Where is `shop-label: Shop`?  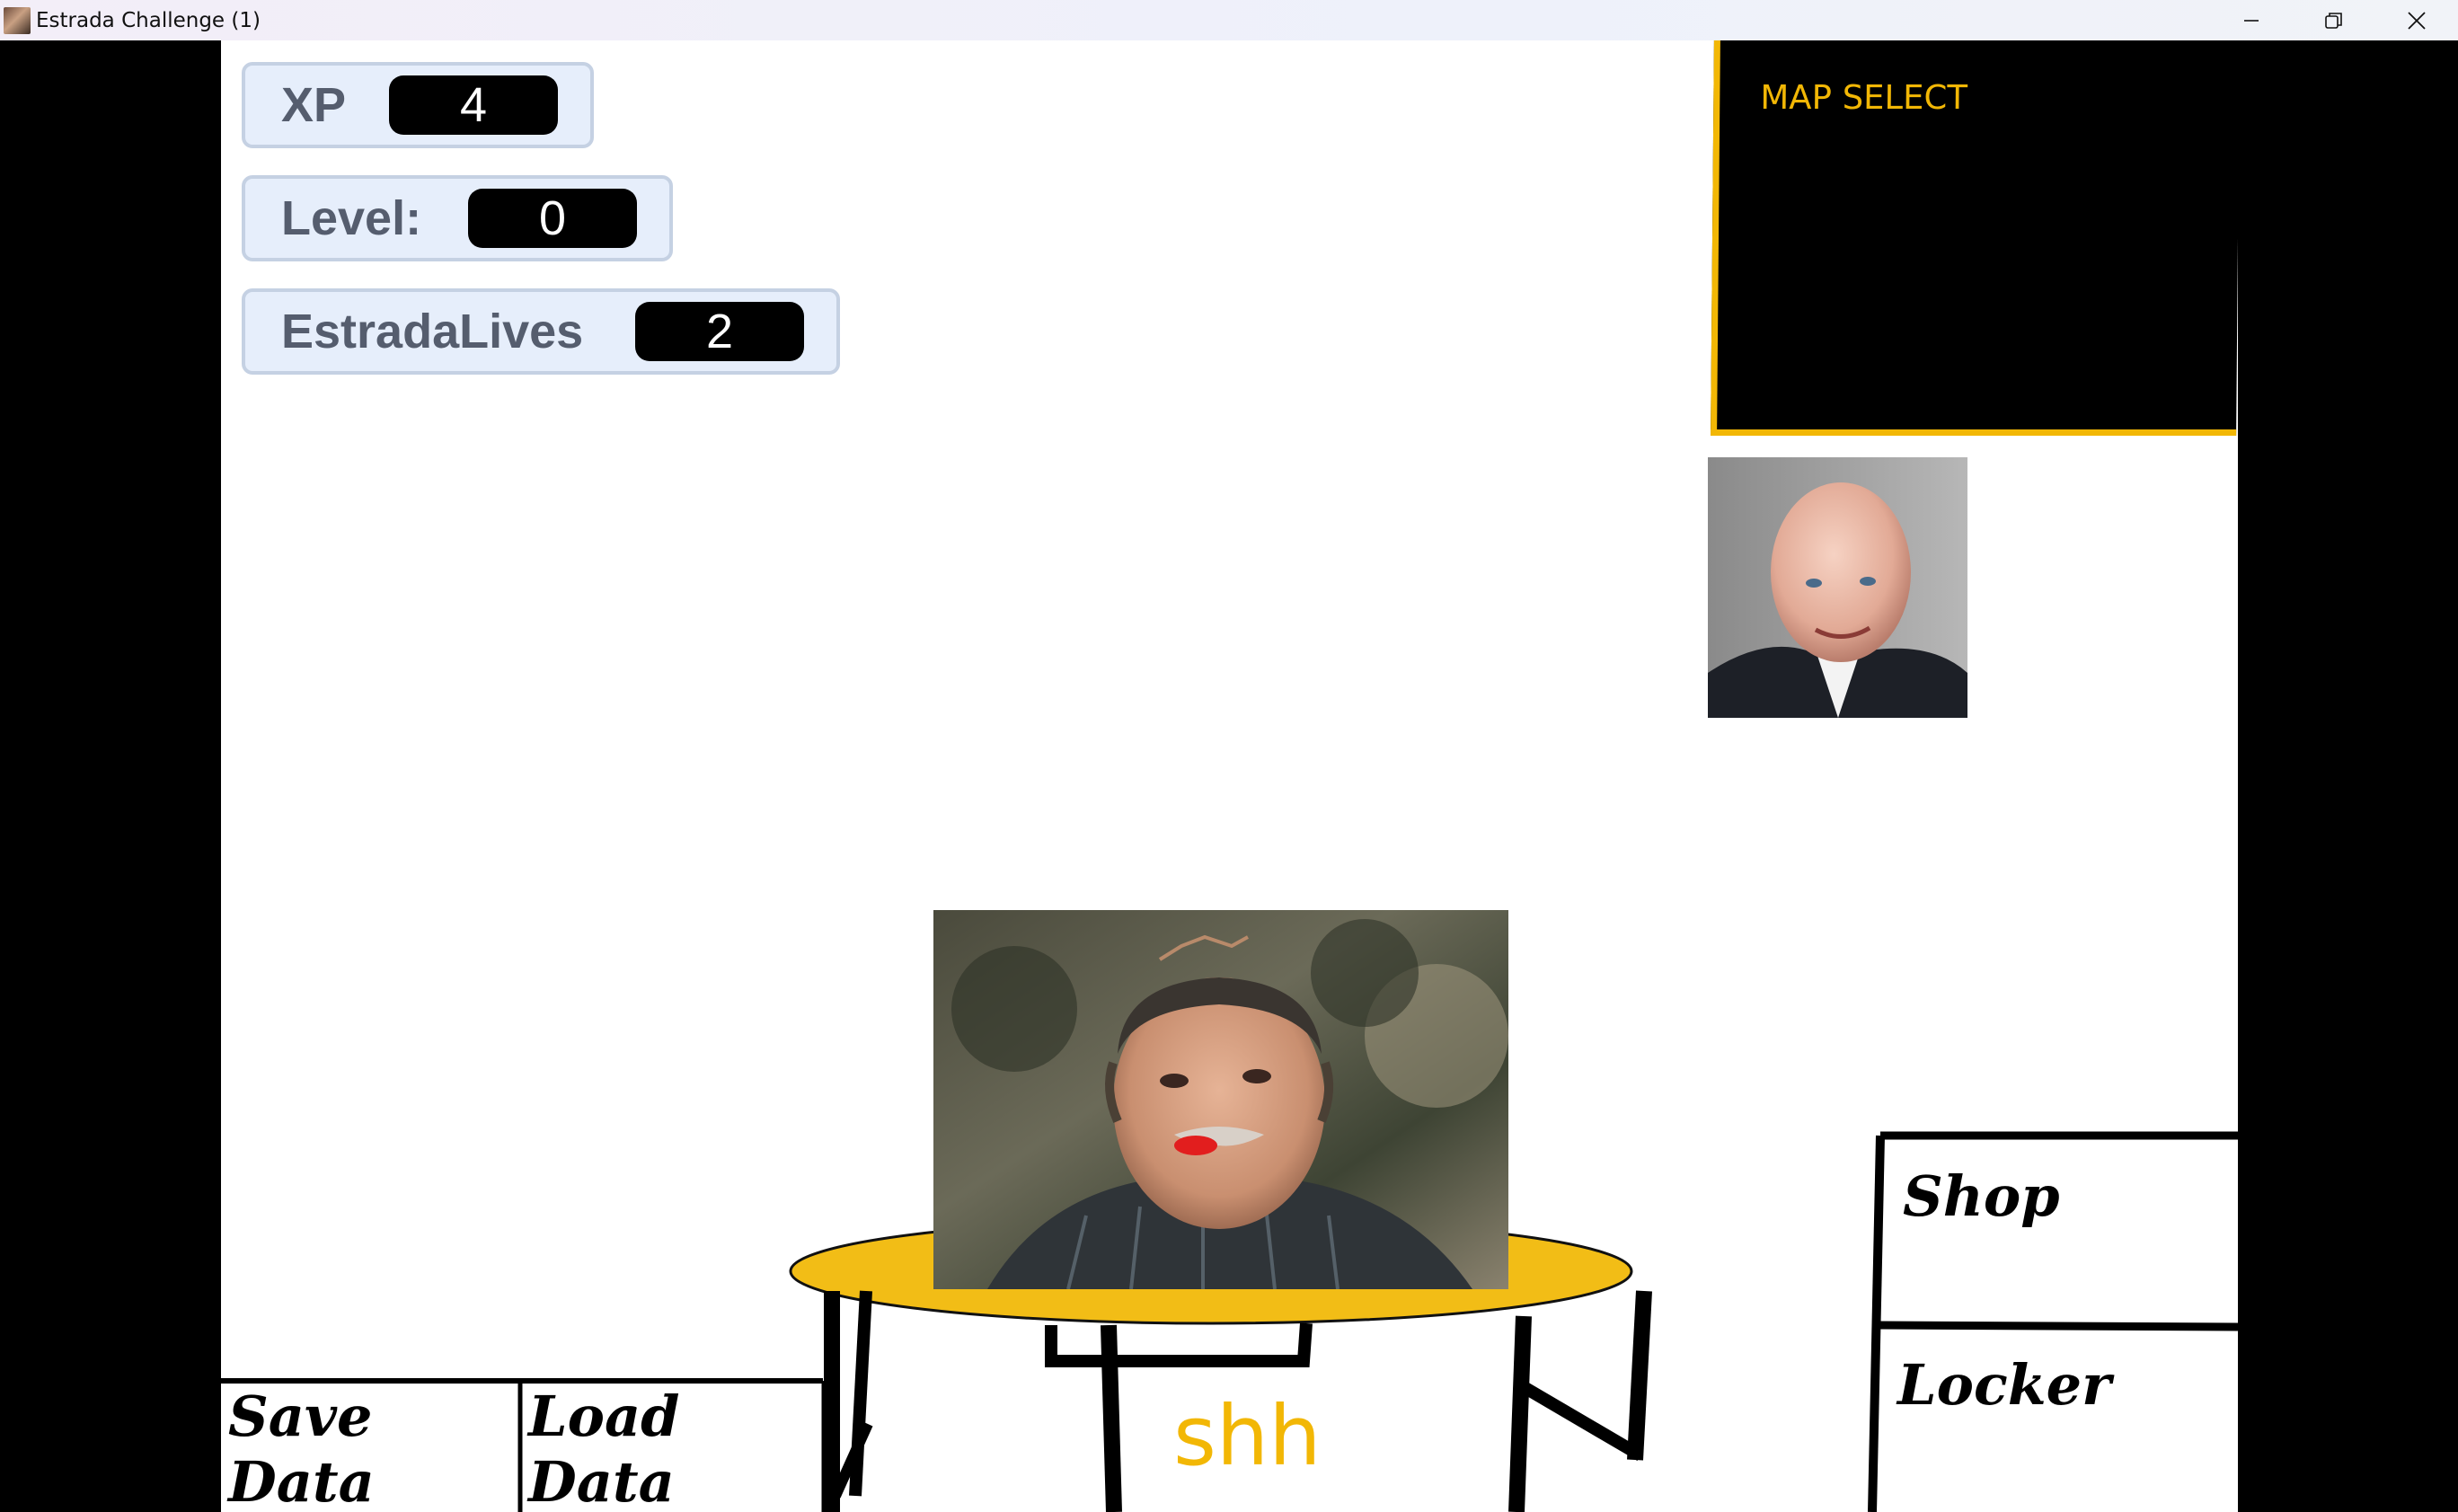
shop-label: Shop is located at coordinates (1981, 1196).